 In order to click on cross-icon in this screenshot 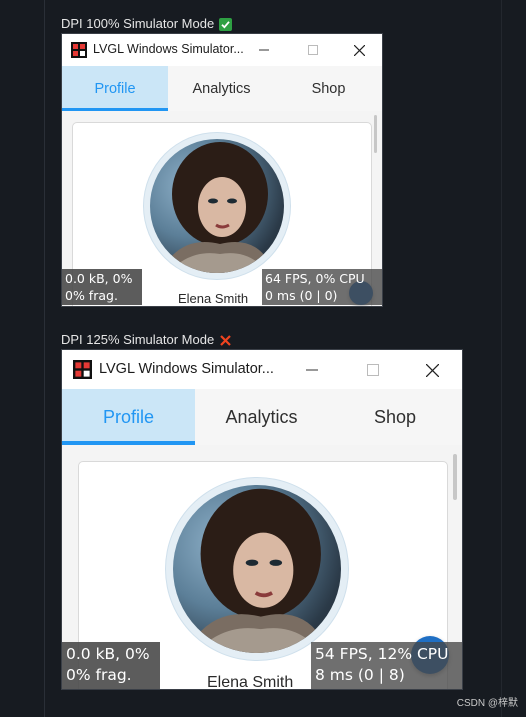, I will do `click(225, 340)`.